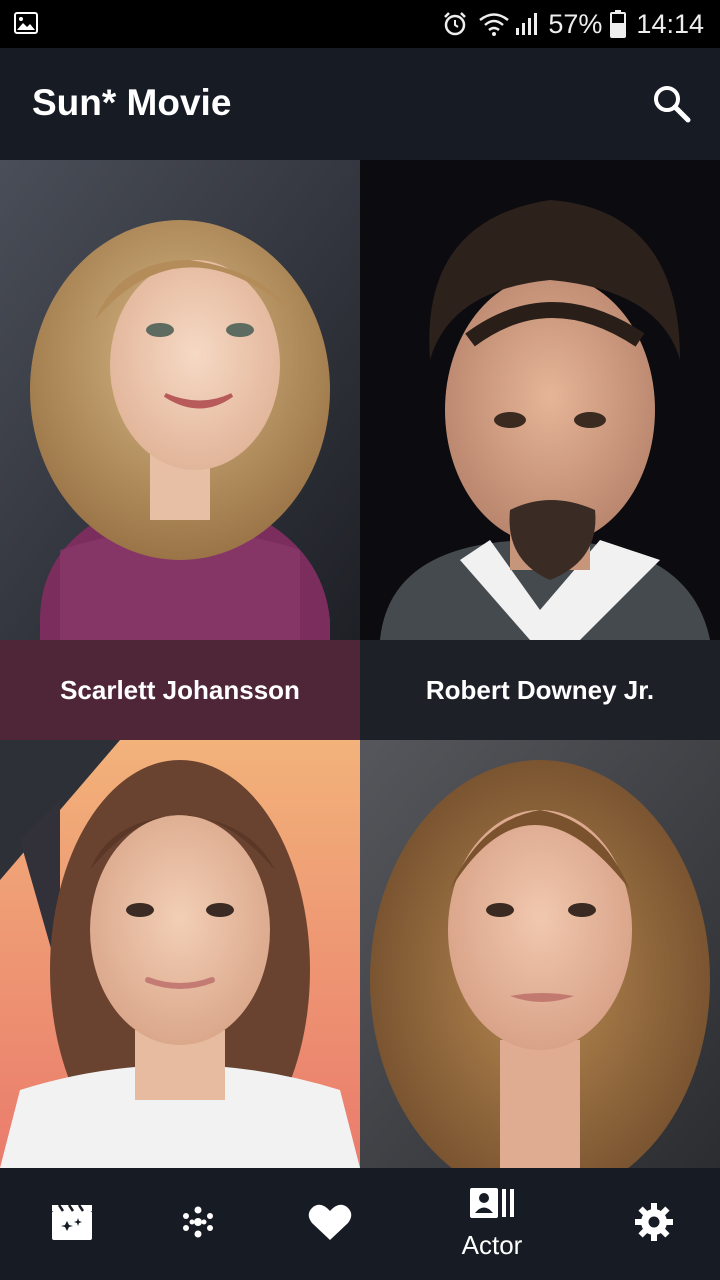 Image resolution: width=720 pixels, height=1280 pixels. What do you see at coordinates (672, 108) in the screenshot?
I see `search-icon` at bounding box center [672, 108].